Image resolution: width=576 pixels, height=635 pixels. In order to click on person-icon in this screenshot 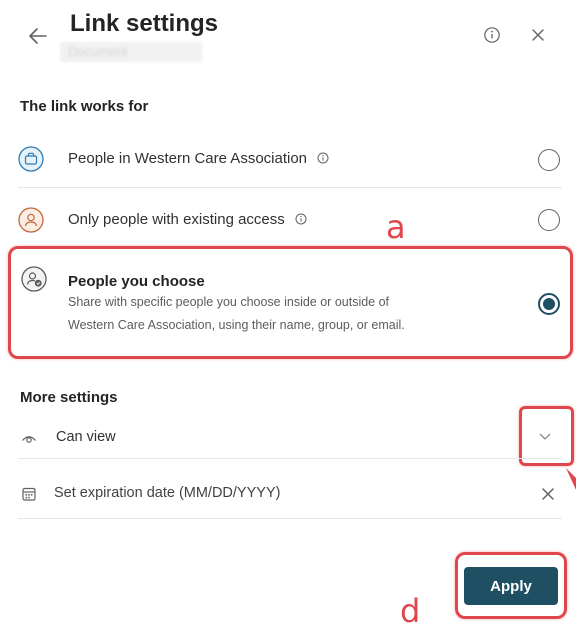, I will do `click(31, 220)`.